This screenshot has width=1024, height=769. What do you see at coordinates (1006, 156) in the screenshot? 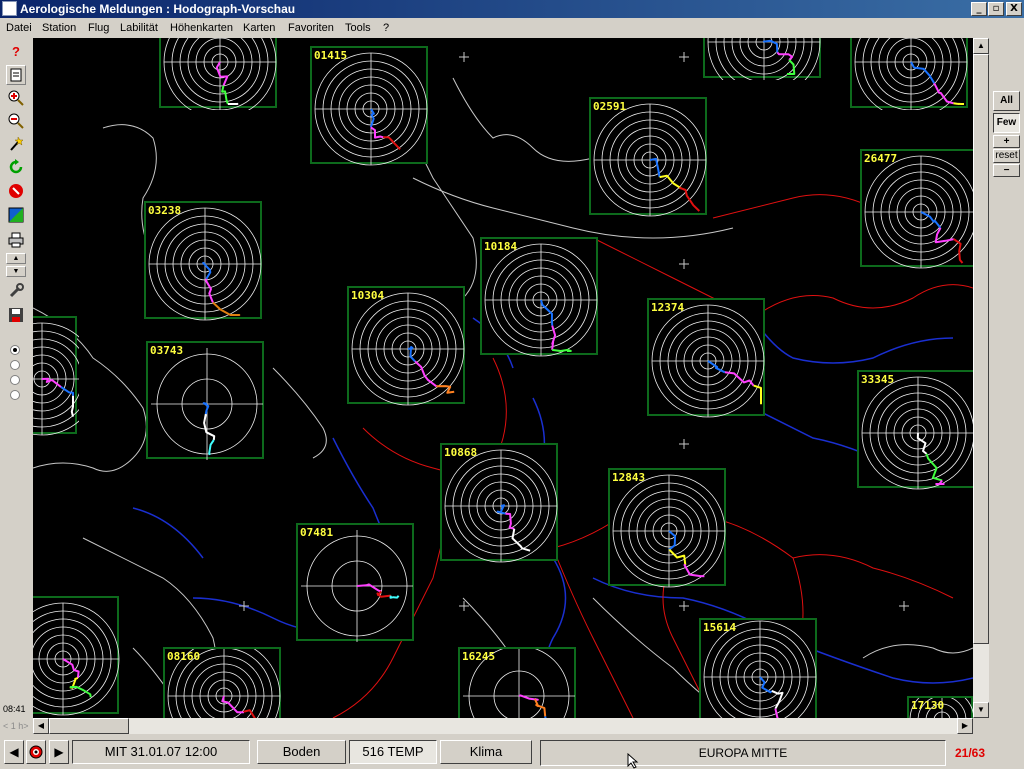
I see `reset-button: reset` at bounding box center [1006, 156].